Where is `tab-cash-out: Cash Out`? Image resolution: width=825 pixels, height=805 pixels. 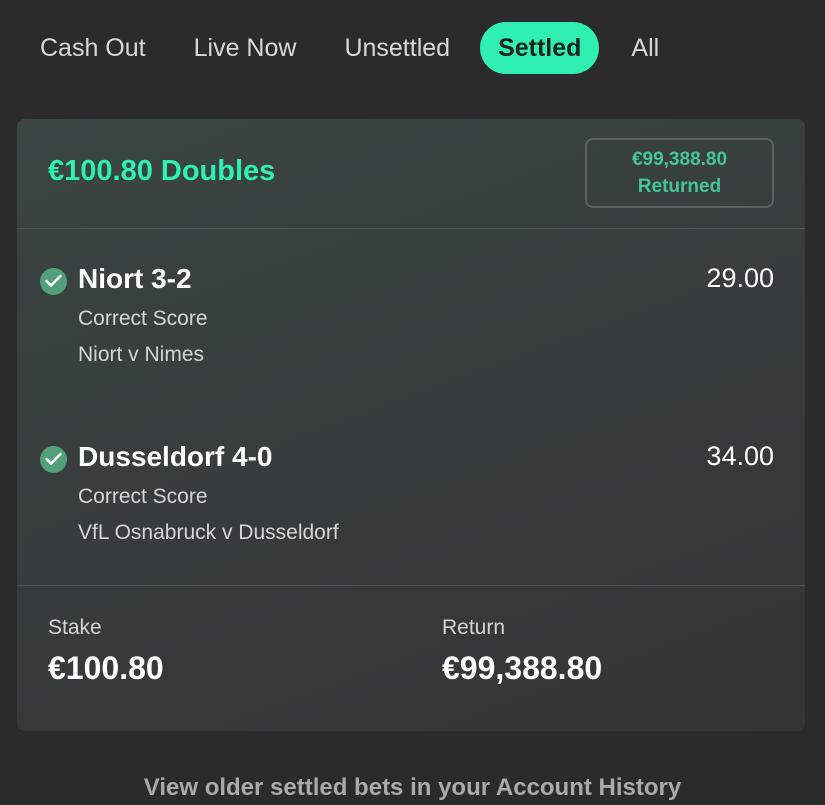
tab-cash-out: Cash Out is located at coordinates (93, 48).